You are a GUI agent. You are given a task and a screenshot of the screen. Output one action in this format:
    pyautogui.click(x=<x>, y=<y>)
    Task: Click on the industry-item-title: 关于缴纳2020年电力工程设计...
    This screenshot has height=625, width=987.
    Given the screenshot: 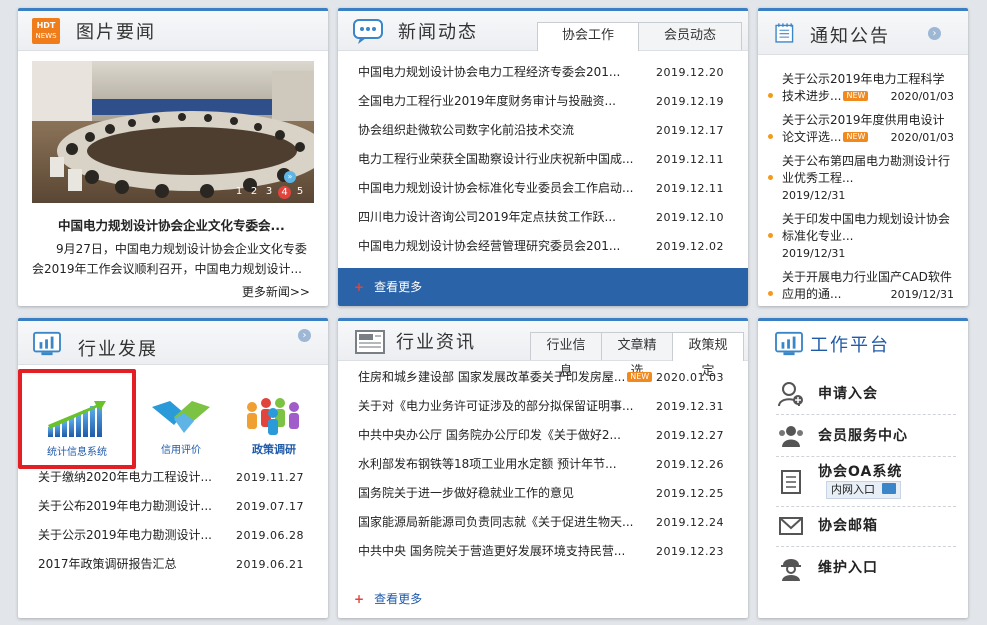 What is the action you would take?
    pyautogui.click(x=125, y=477)
    